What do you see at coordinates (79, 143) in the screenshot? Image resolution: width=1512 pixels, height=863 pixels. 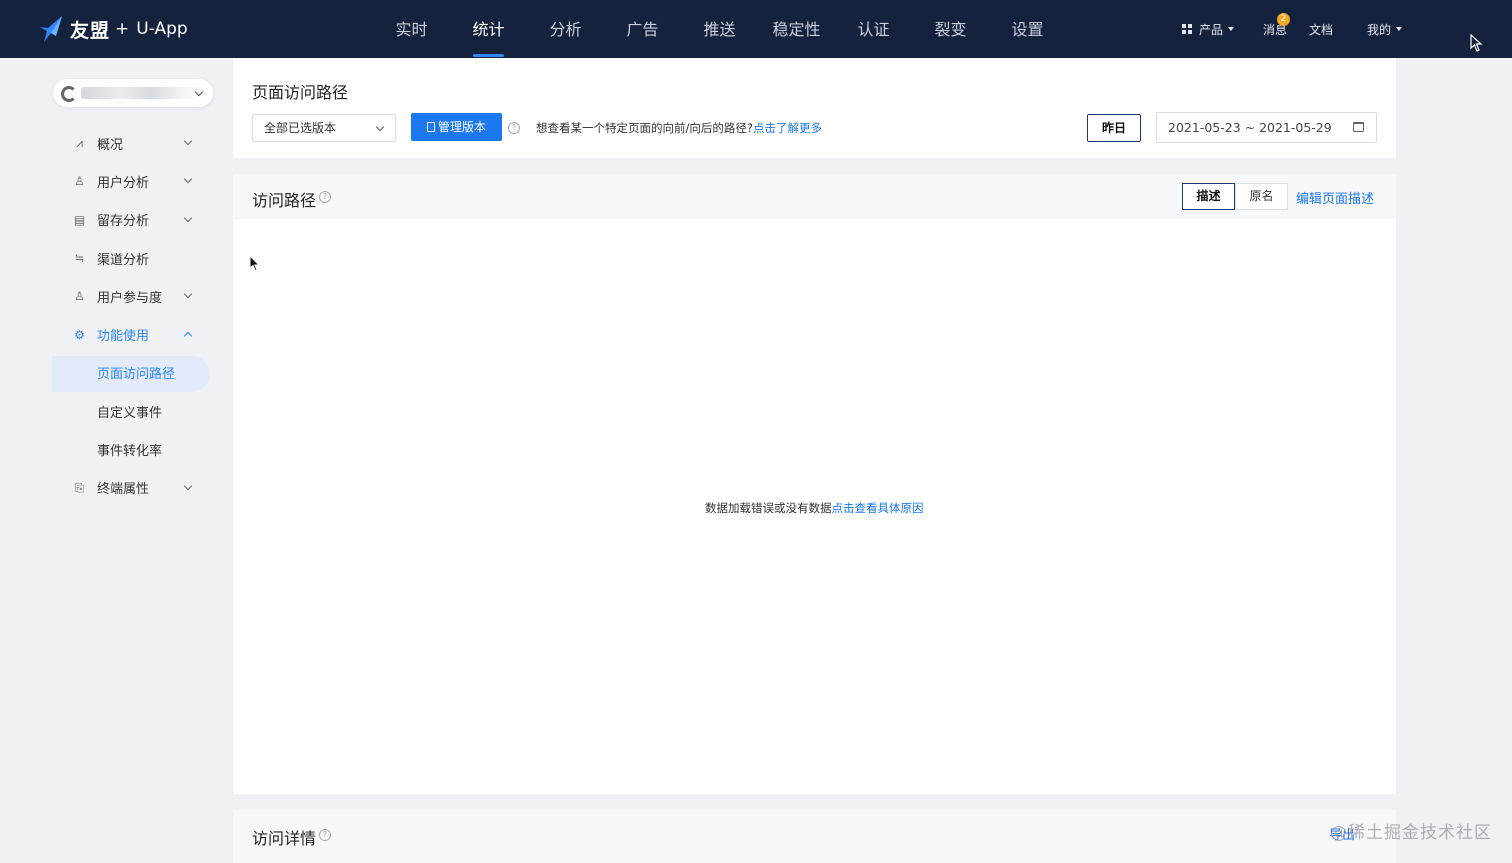 I see `chart-line-icon: ⩘` at bounding box center [79, 143].